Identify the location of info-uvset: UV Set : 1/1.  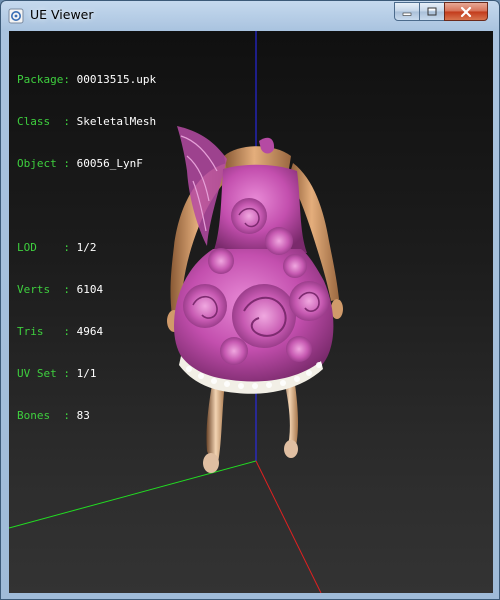
(57, 373).